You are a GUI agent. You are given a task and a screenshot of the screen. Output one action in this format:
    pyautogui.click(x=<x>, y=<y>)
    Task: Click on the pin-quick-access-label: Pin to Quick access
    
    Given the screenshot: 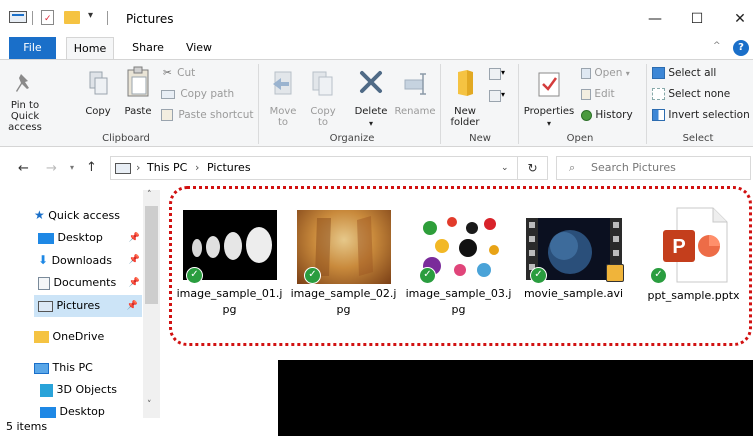 What is the action you would take?
    pyautogui.click(x=25, y=116)
    